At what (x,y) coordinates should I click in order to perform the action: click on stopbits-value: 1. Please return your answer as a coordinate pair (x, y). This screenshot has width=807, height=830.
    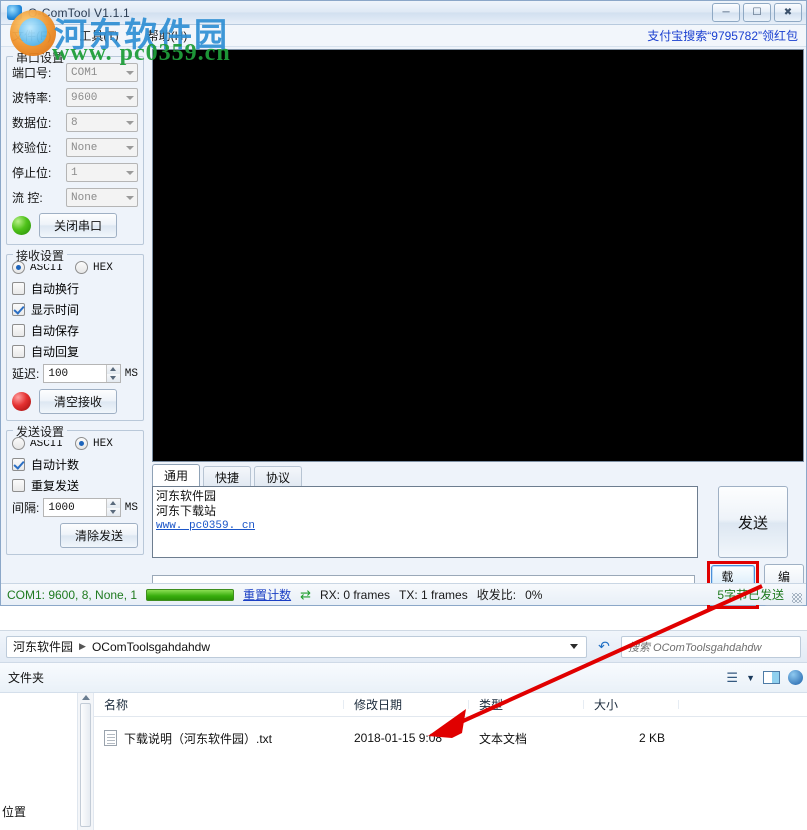
    Looking at the image, I should click on (74, 172).